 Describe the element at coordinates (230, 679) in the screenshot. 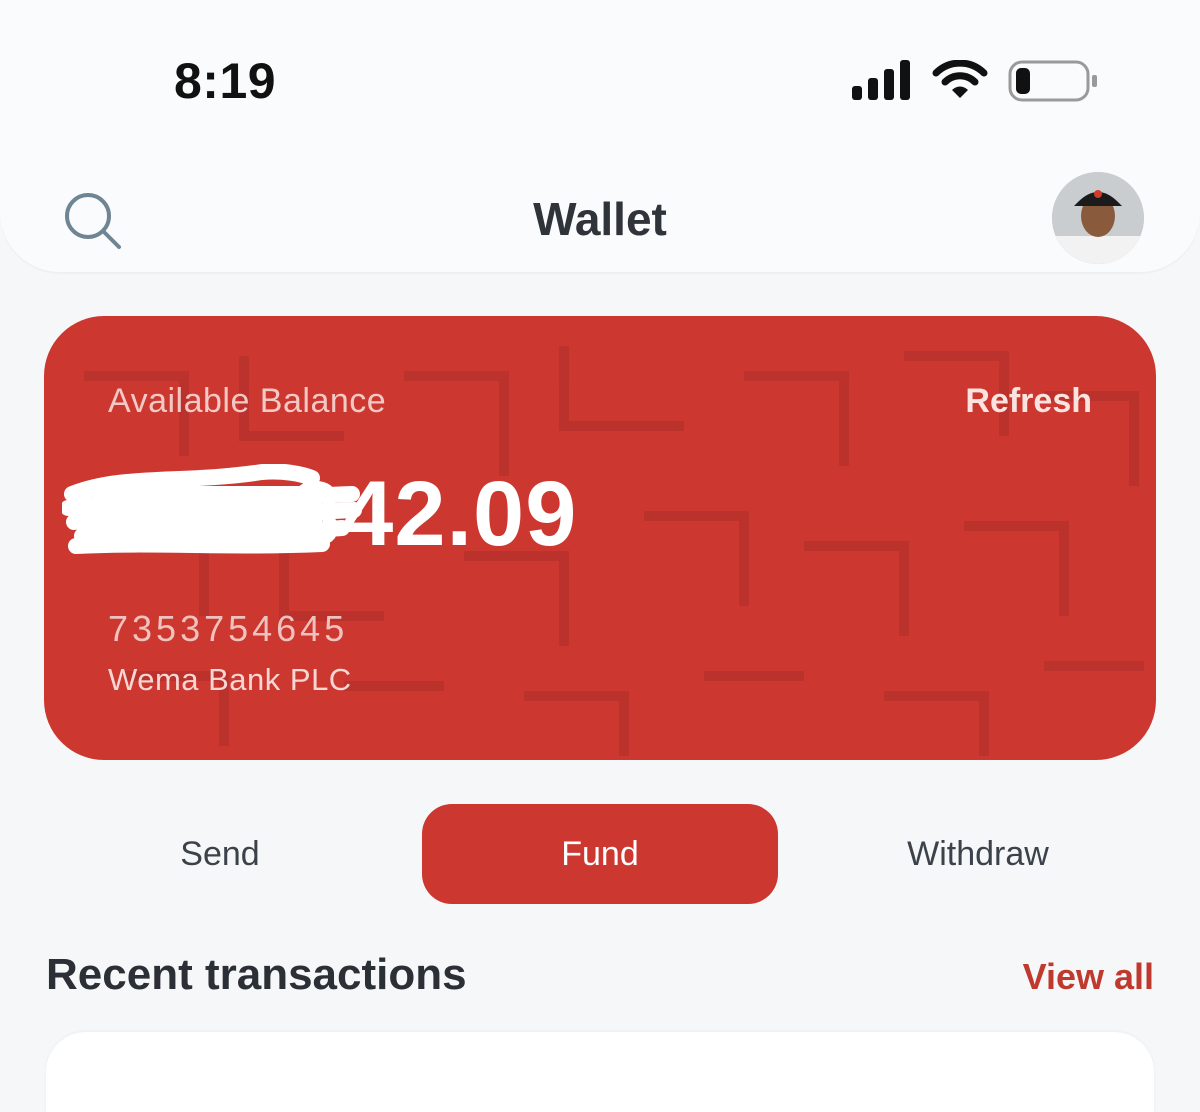

I see `bank-name: Wema Bank PLC` at that location.